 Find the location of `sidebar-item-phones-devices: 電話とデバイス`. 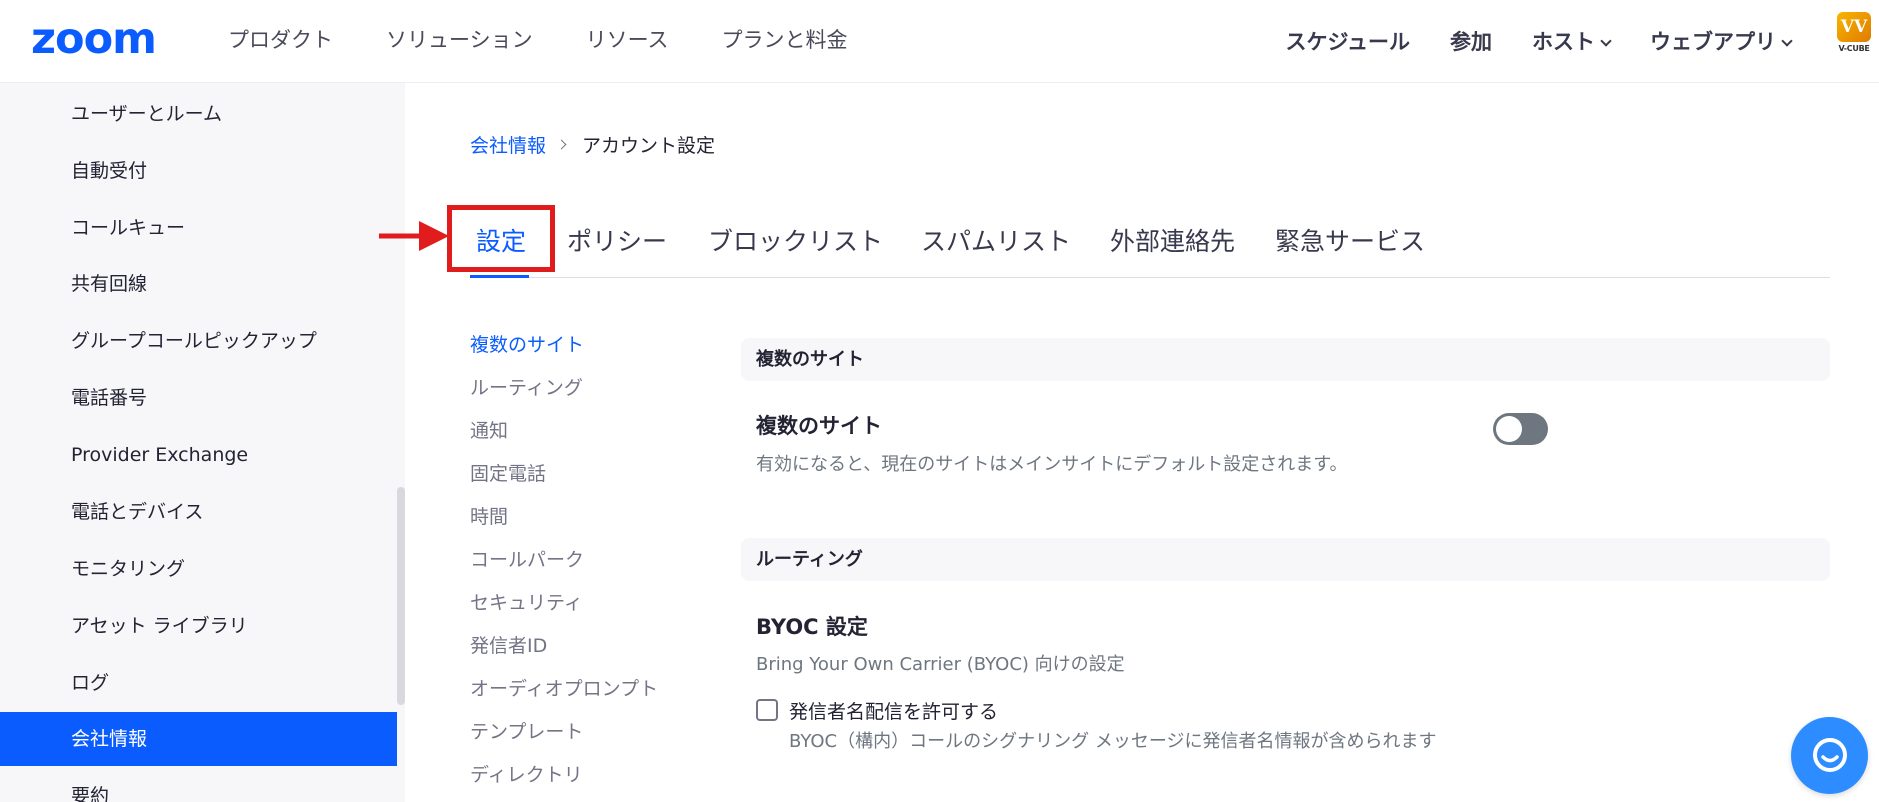

sidebar-item-phones-devices: 電話とデバイス is located at coordinates (198, 512).